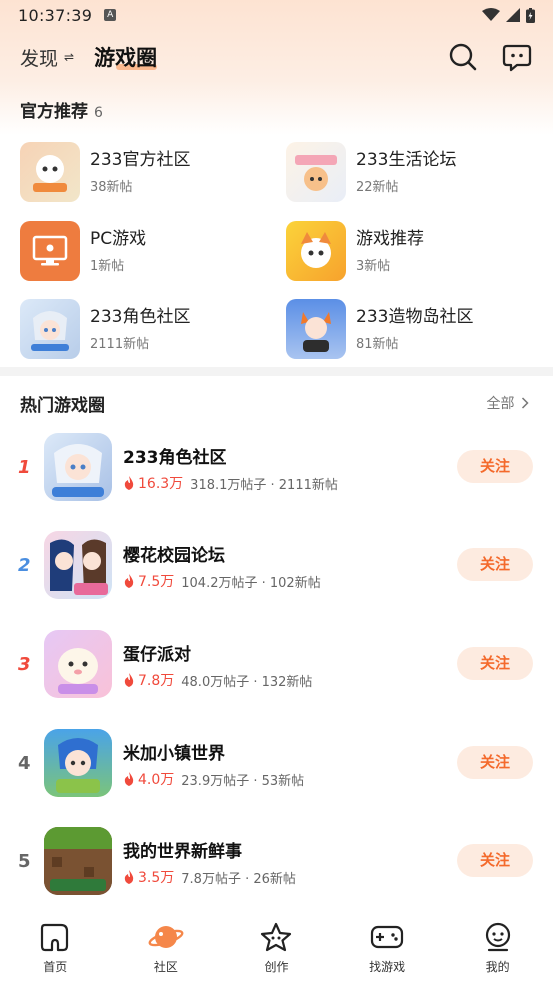  What do you see at coordinates (55, 15) in the screenshot?
I see `status-time: 10:37:39` at bounding box center [55, 15].